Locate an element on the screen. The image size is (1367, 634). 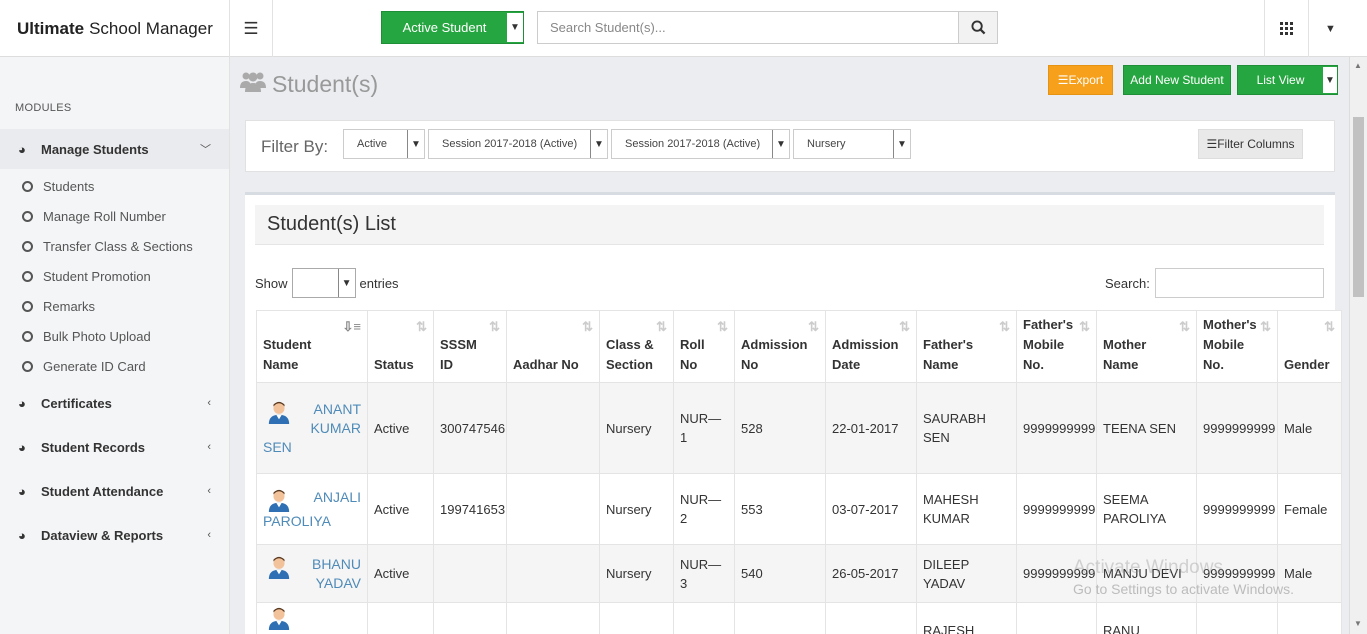
col-status: Status ⇅ is located at coordinates (400, 346).